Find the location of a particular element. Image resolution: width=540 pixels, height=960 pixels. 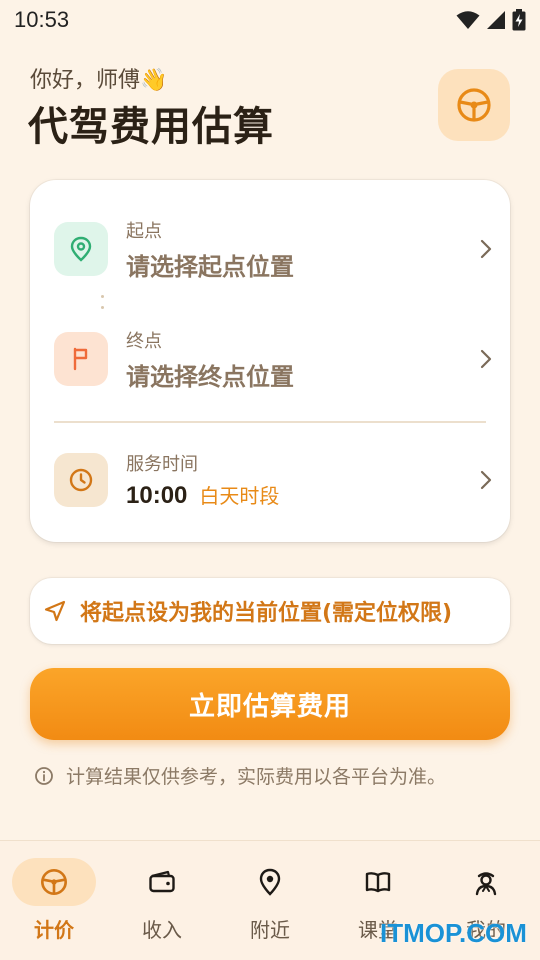

wifi-icon is located at coordinates (468, 20).